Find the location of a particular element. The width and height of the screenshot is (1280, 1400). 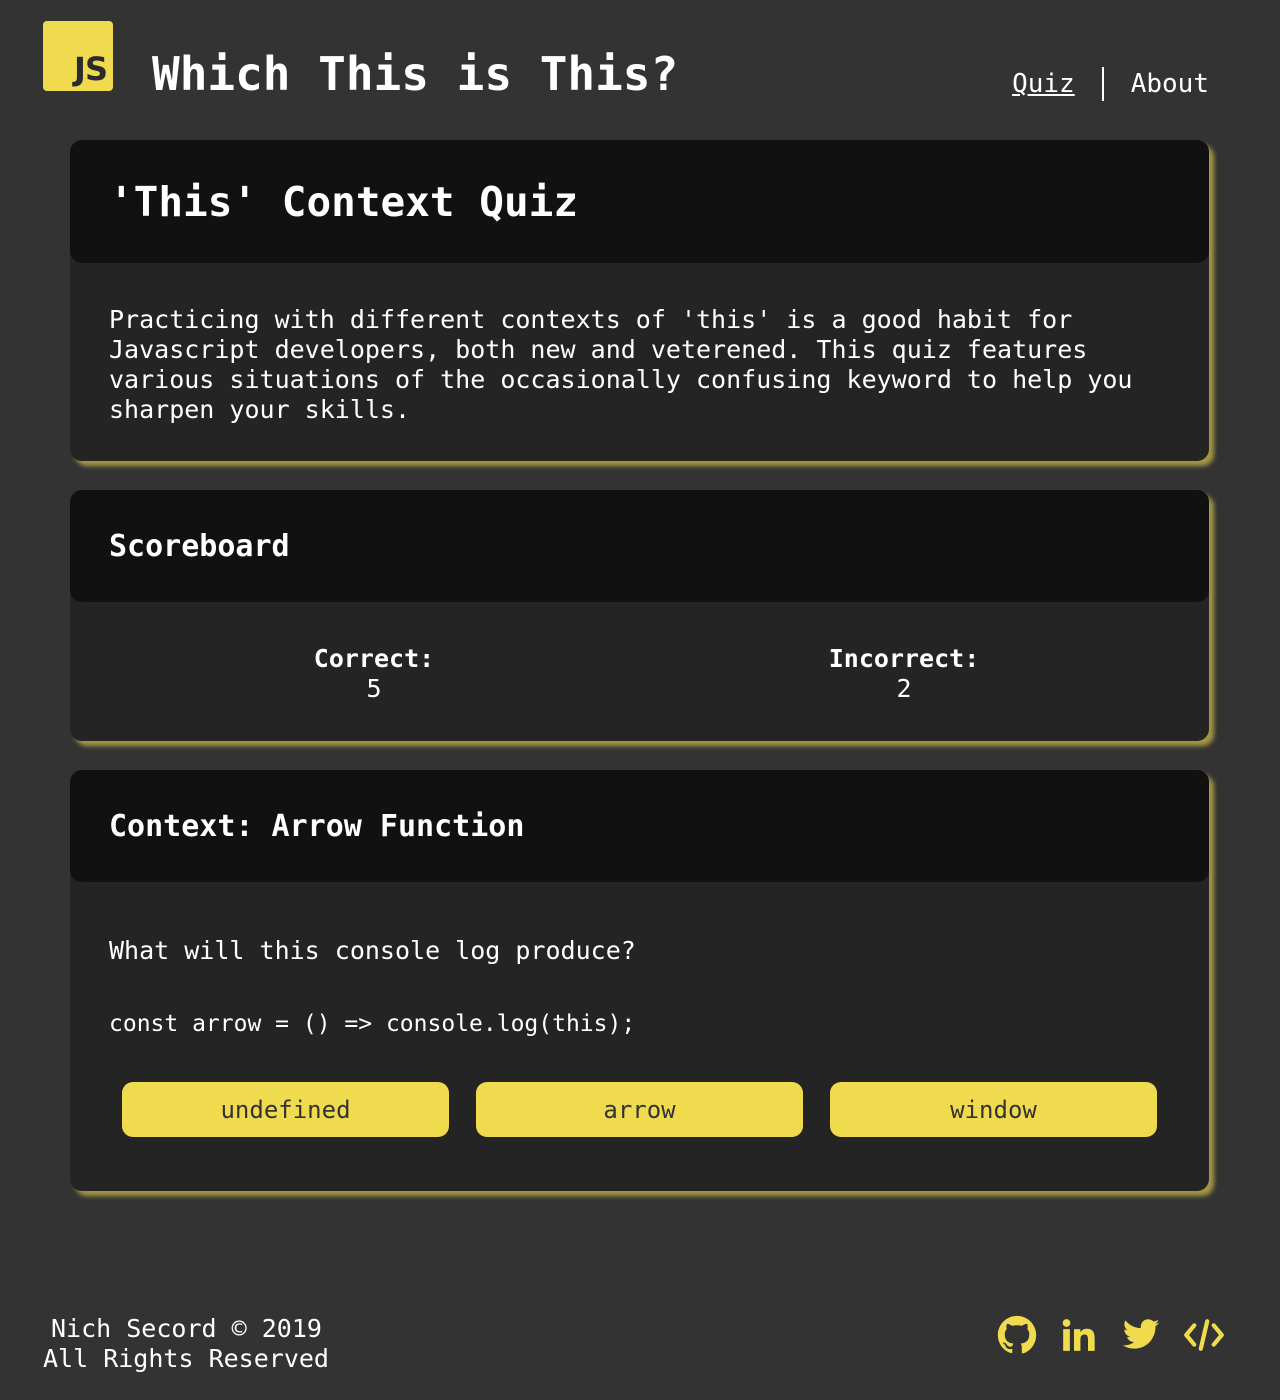

code-snippet: const arrow = () => console.log(this); is located at coordinates (372, 1024).